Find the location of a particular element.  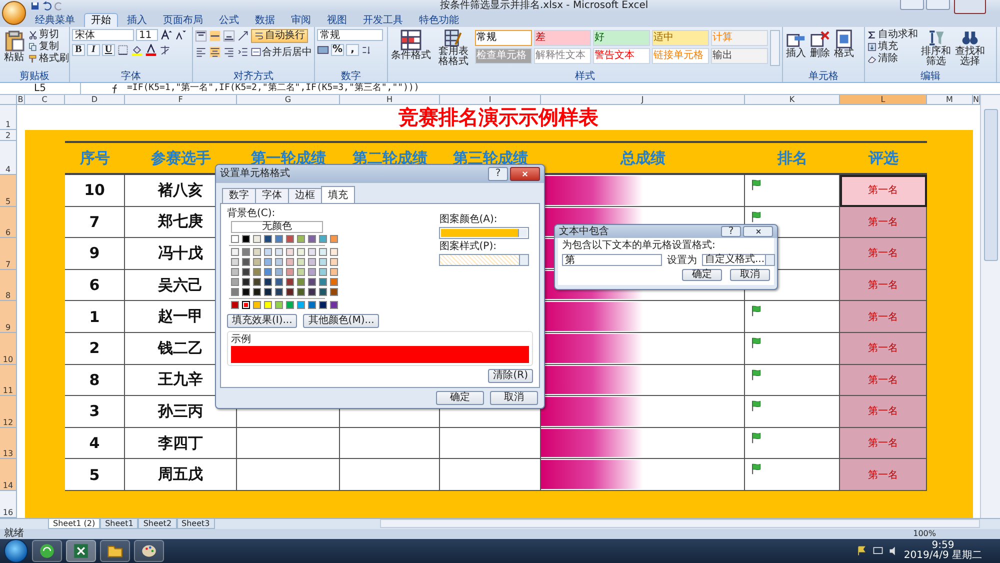

pattern-style-label: 图案样式(P): is located at coordinates (468, 246).